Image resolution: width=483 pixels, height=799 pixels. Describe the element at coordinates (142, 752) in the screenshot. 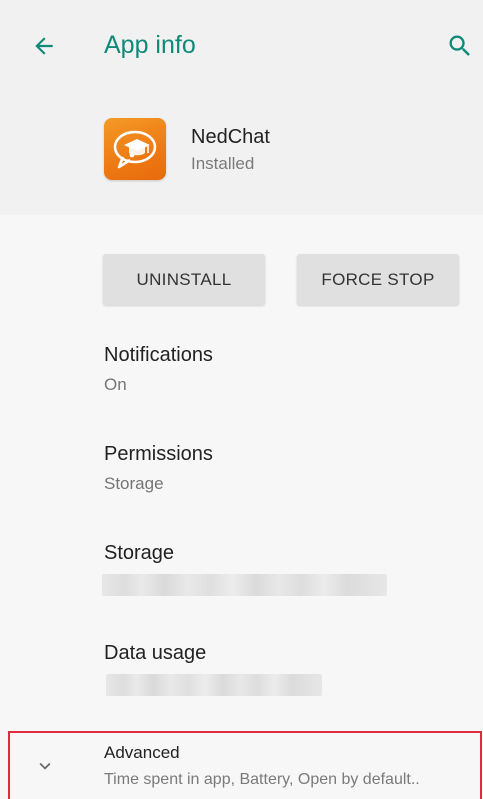

I see `advanced-title: Advanced` at that location.